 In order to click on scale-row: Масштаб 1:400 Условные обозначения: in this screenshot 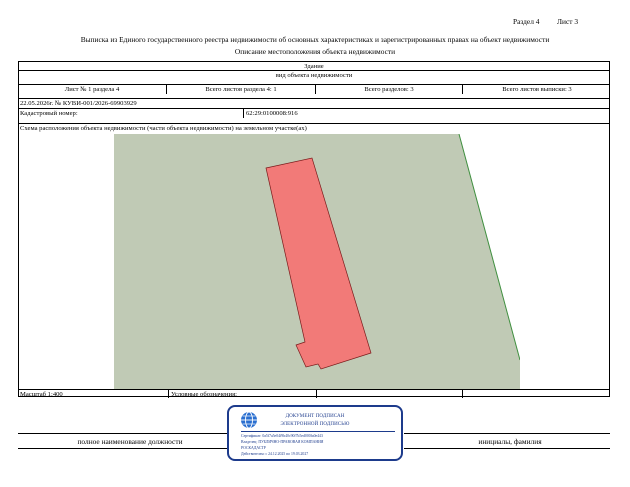, I will do `click(314, 393)`.